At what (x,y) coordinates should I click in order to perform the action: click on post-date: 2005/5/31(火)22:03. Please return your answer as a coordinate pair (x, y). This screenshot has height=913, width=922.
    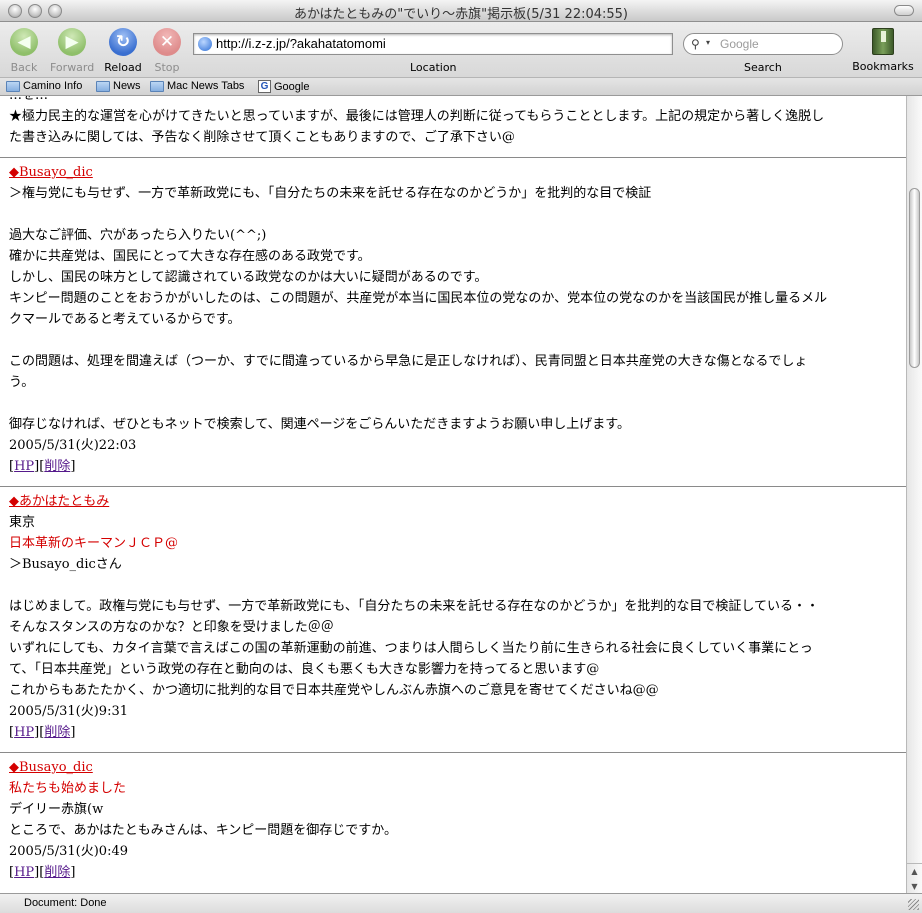
    Looking at the image, I should click on (73, 445).